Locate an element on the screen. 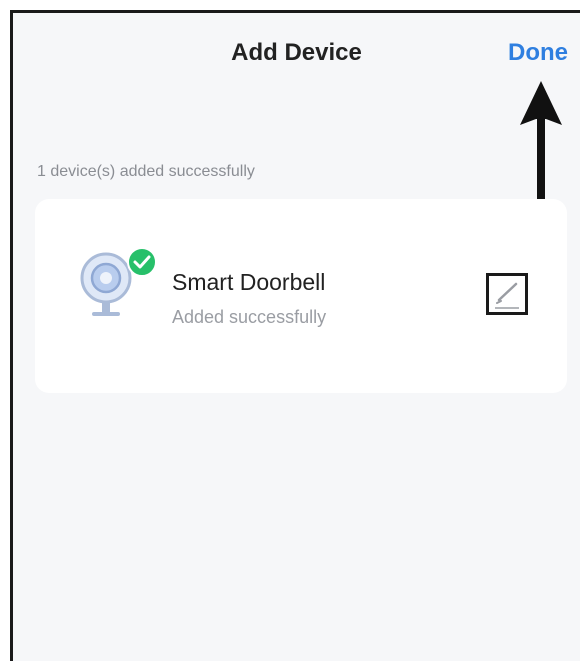 Image resolution: width=580 pixels, height=661 pixels. header-bar: Add Device Done is located at coordinates (296, 53).